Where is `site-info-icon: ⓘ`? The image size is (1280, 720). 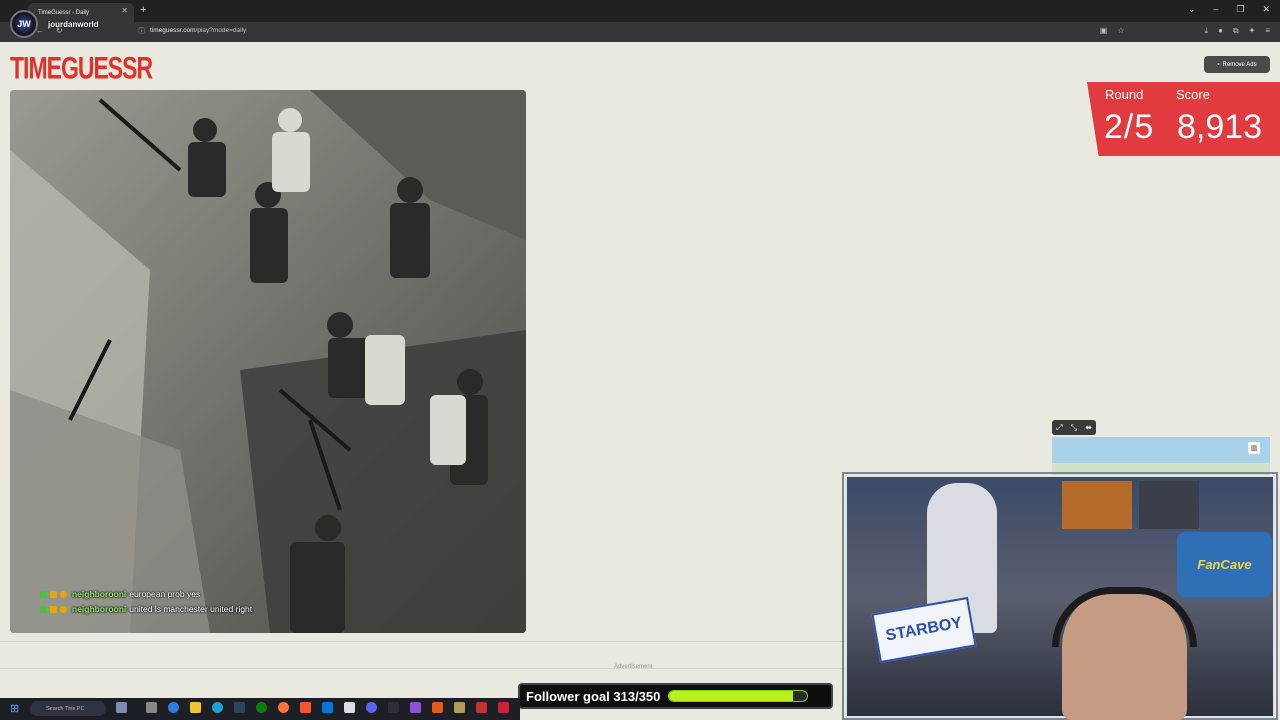
site-info-icon: ⓘ is located at coordinates (141, 31).